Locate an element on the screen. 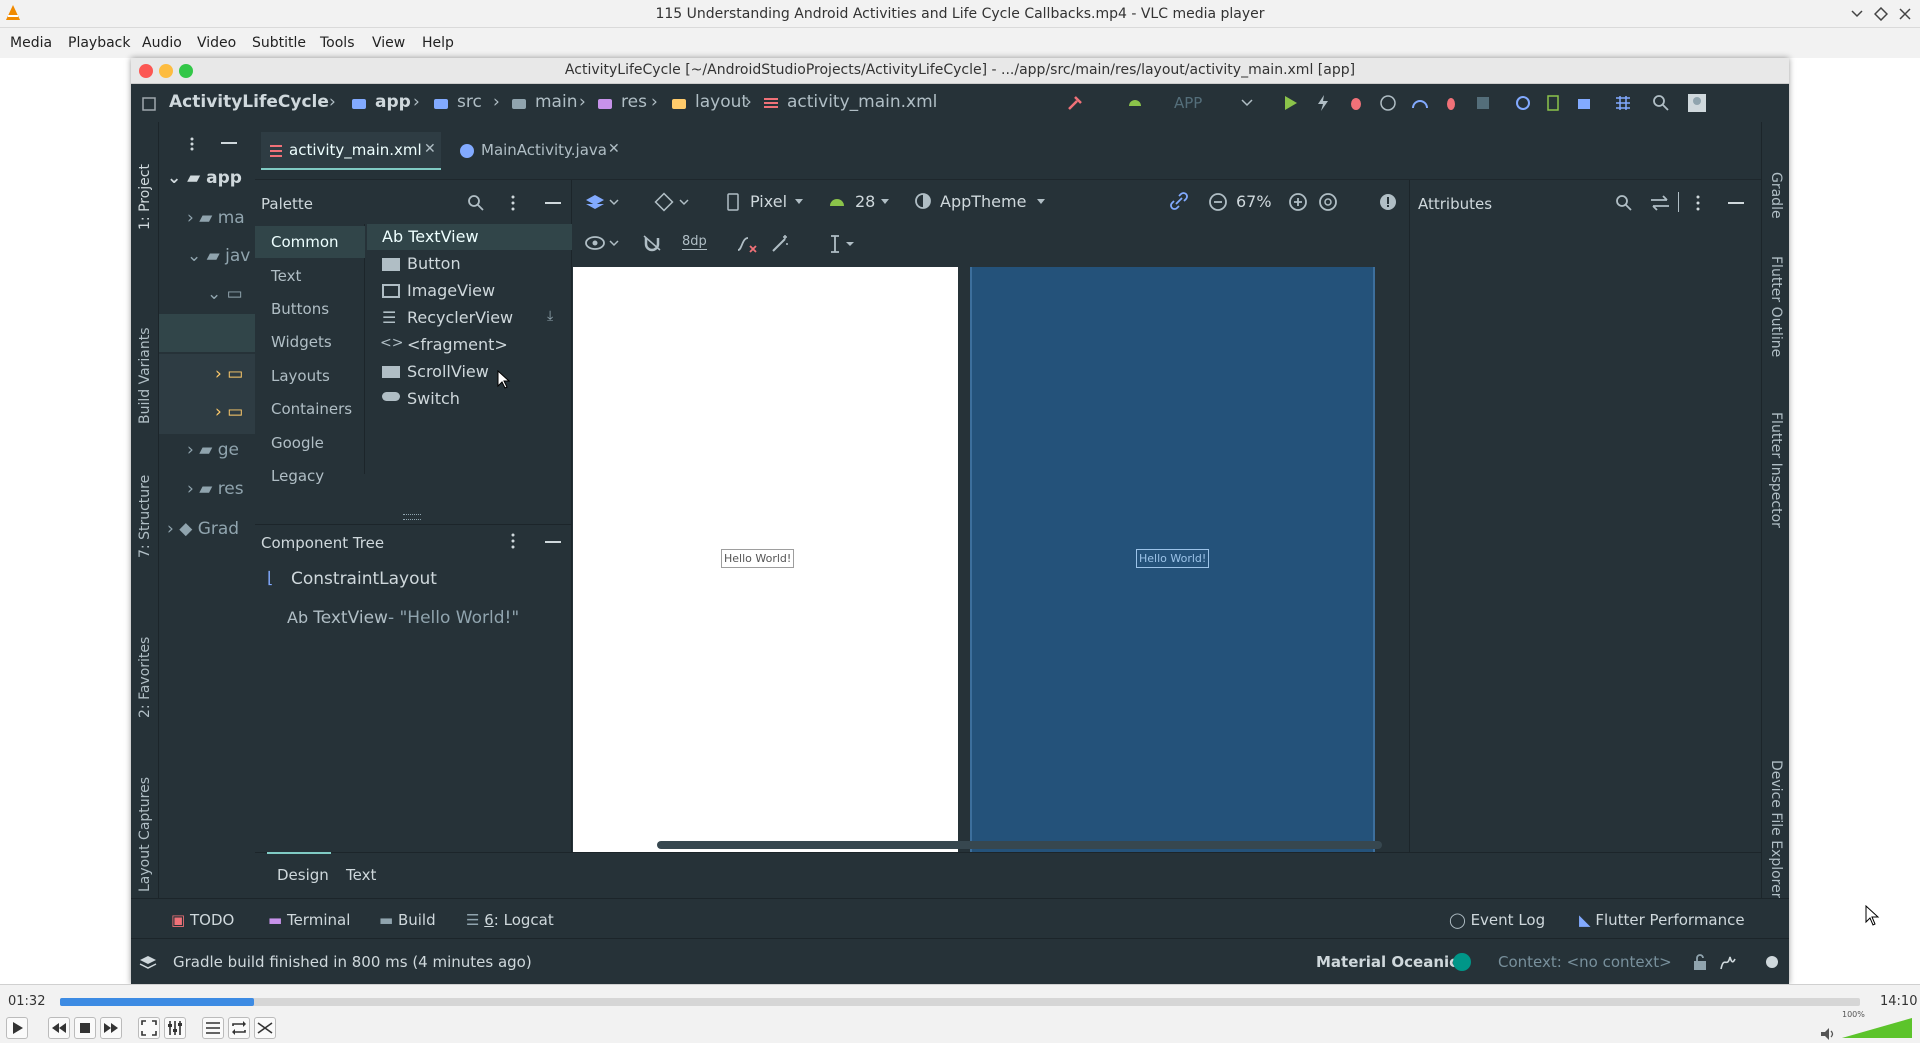 This screenshot has height=1043, width=1920. palette-category: Common is located at coordinates (305, 242).